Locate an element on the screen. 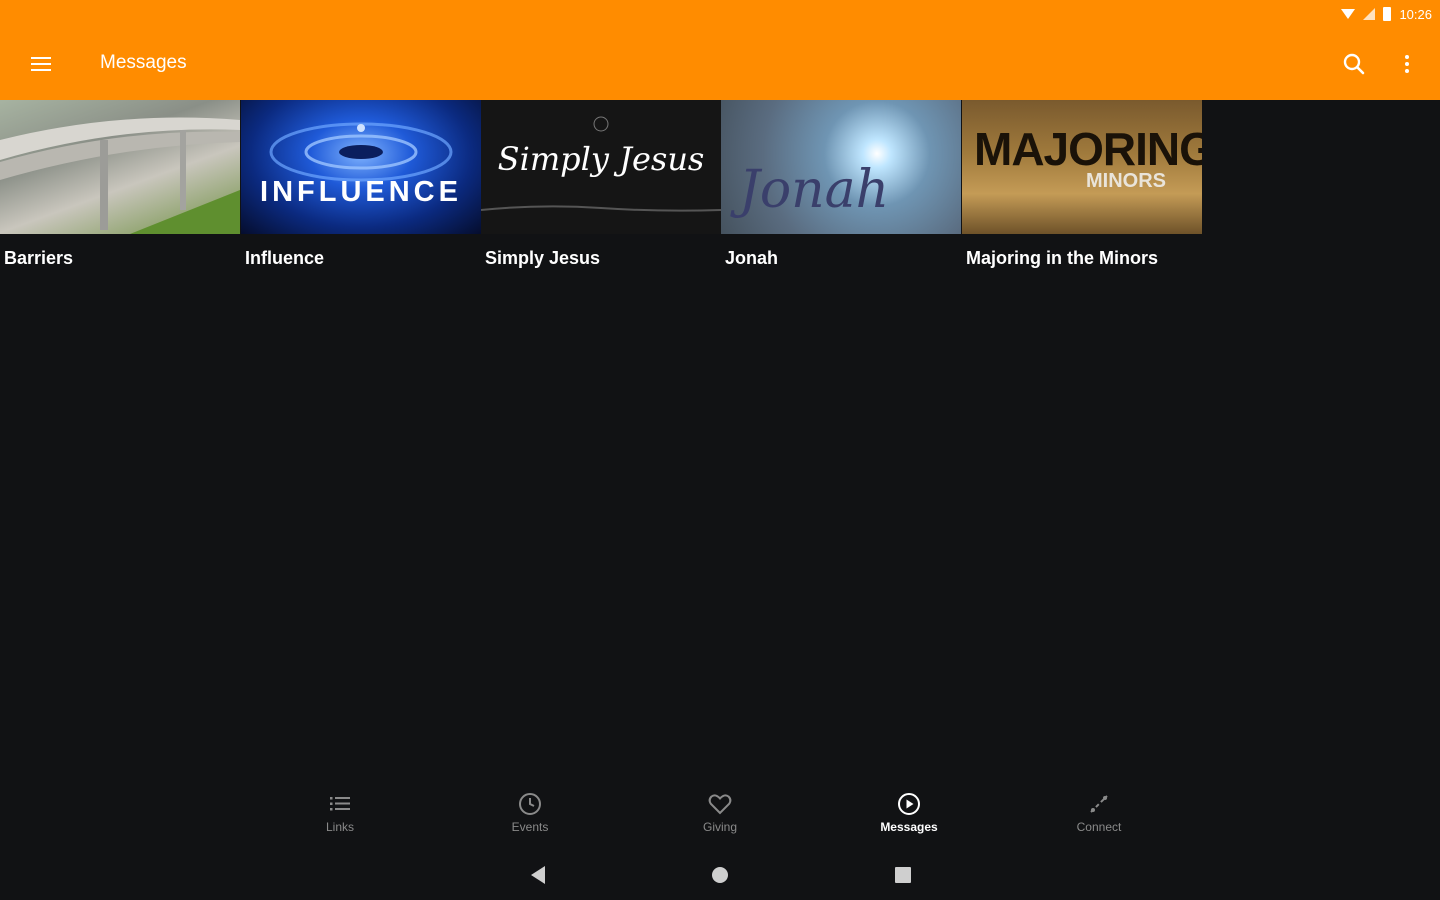 This screenshot has width=1440, height=900. bottom-navigation: Links Events Giving Messages Connect is located at coordinates (720, 812).